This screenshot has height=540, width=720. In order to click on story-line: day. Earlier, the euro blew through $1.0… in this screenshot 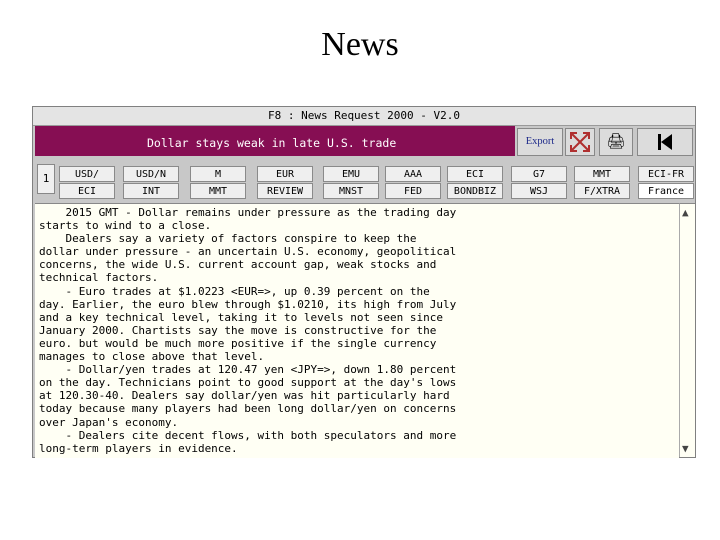, I will do `click(248, 304)`.